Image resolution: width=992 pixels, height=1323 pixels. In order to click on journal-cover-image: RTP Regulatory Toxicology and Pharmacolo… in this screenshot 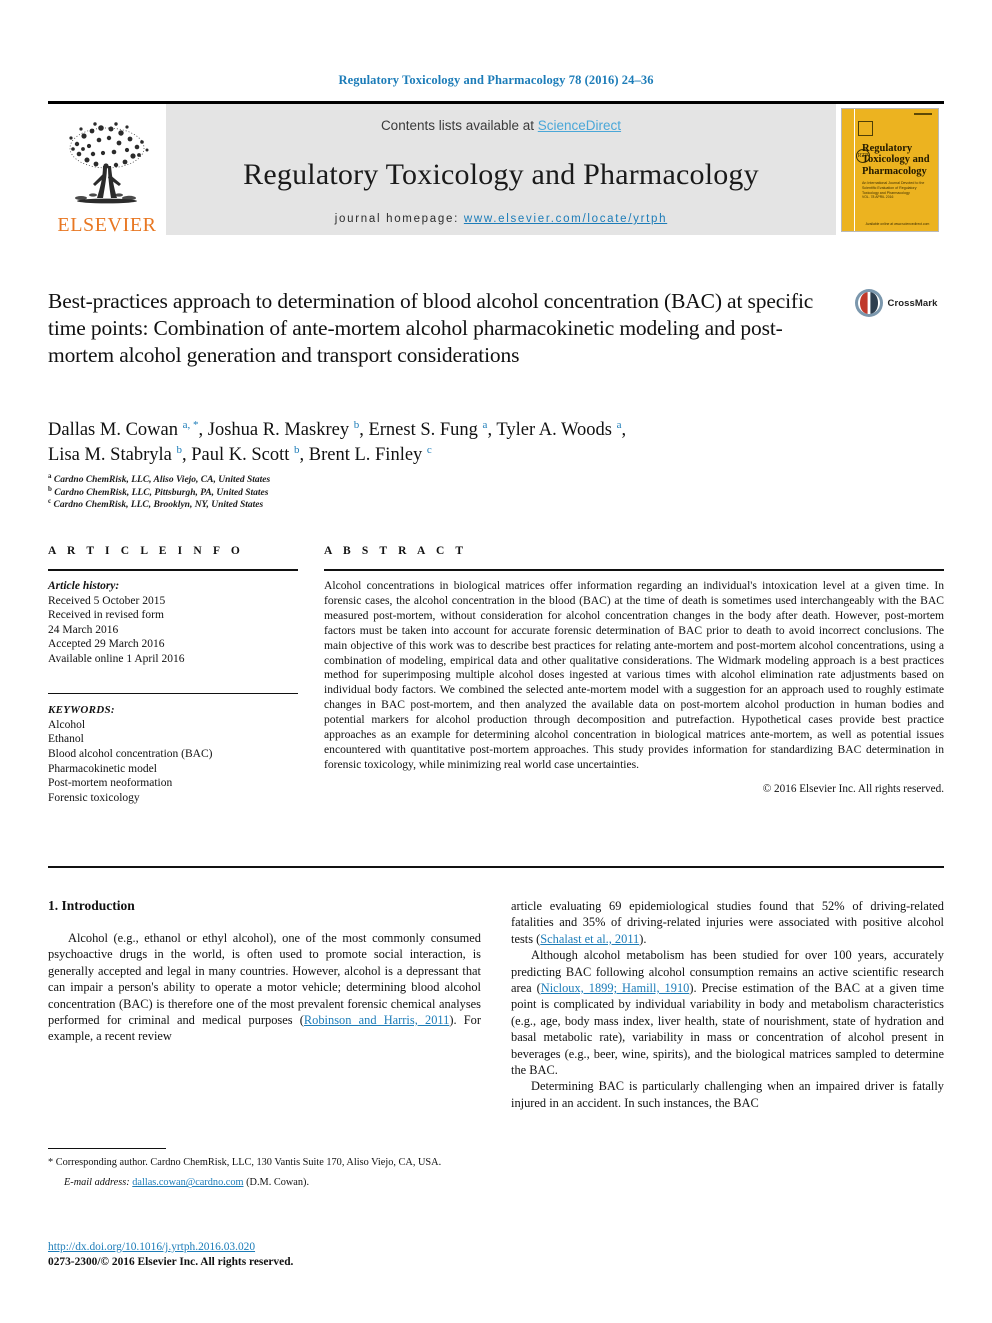, I will do `click(890, 169)`.